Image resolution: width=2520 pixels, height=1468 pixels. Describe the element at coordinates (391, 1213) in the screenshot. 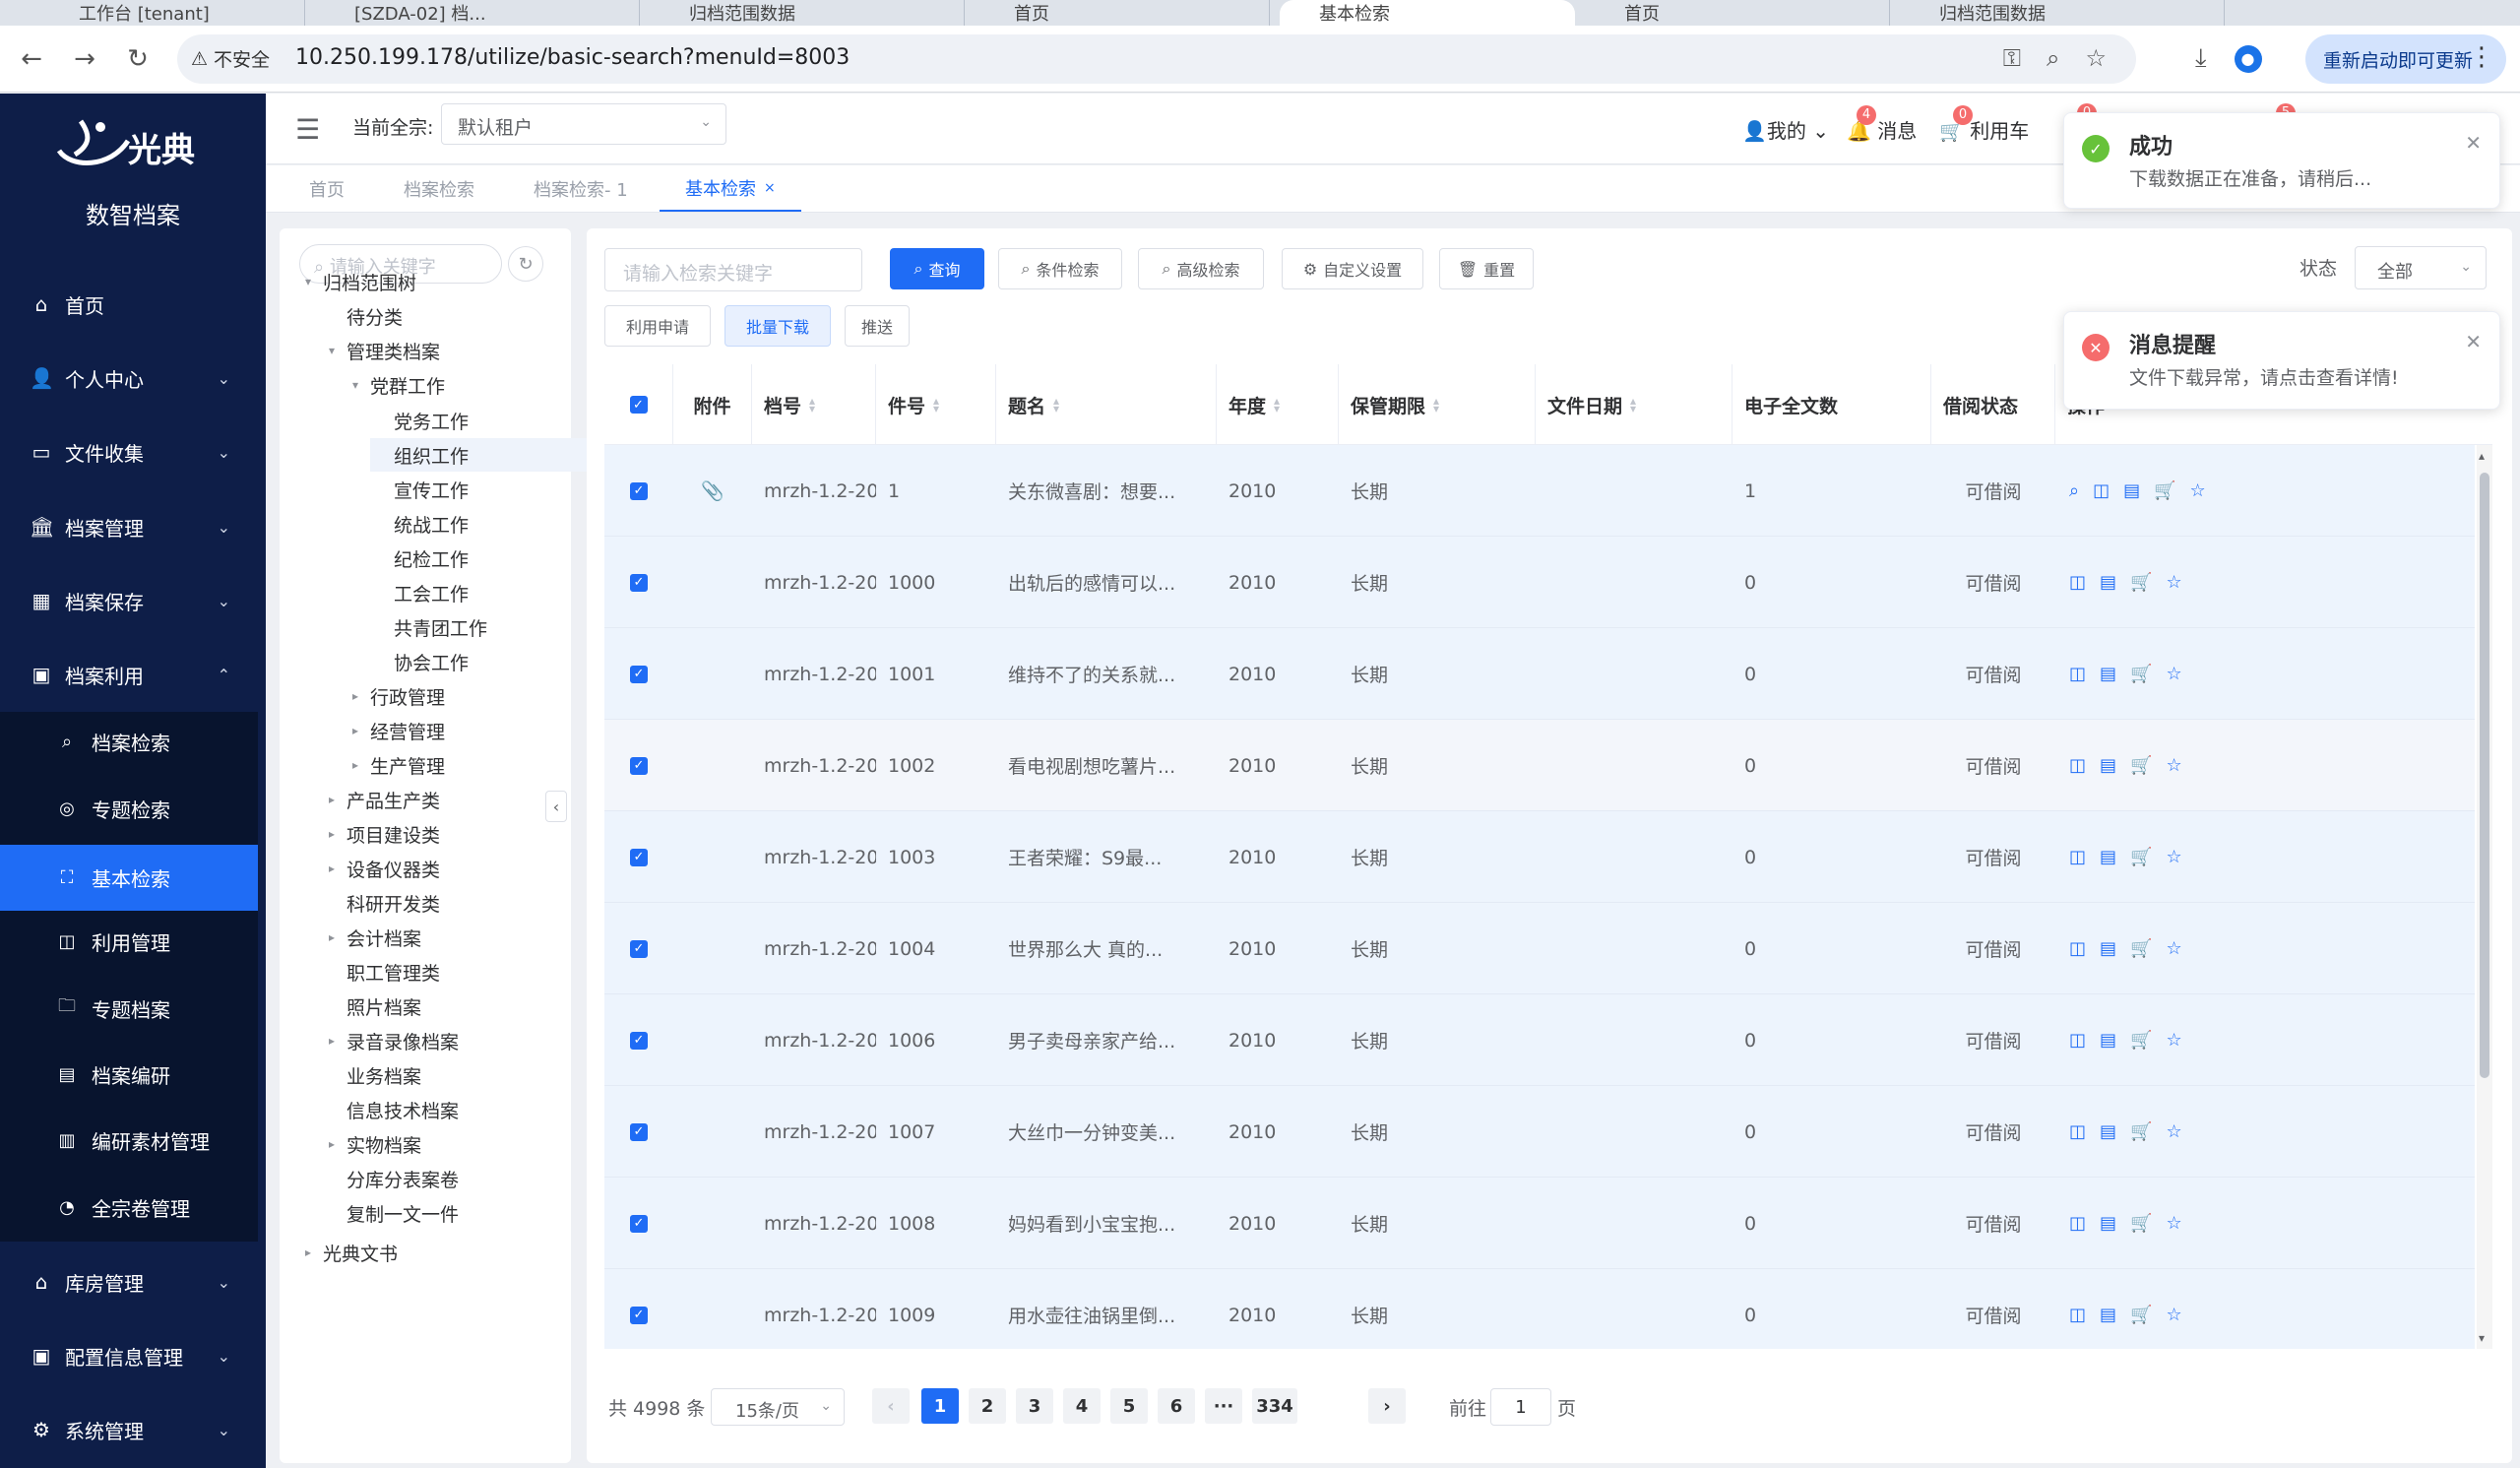

I see `tree-node: 复制一文一件` at that location.